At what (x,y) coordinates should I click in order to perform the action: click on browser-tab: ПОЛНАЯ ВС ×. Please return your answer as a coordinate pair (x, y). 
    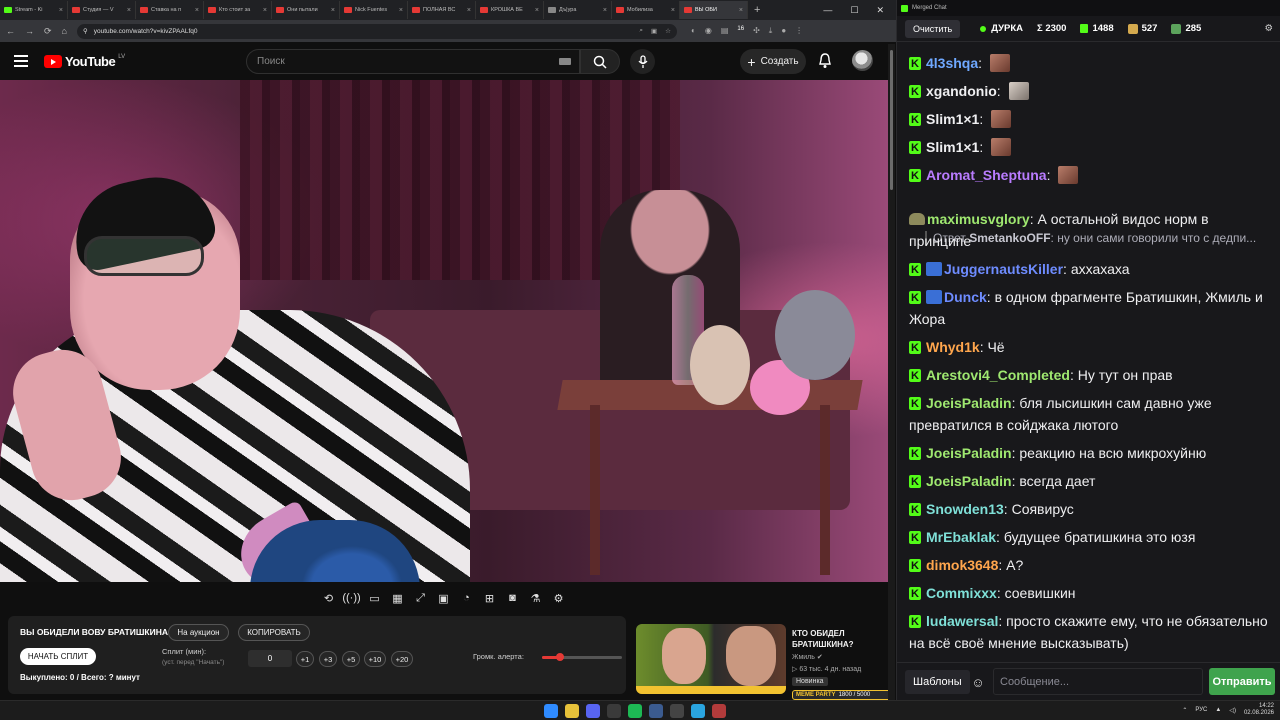
    Looking at the image, I should click on (442, 10).